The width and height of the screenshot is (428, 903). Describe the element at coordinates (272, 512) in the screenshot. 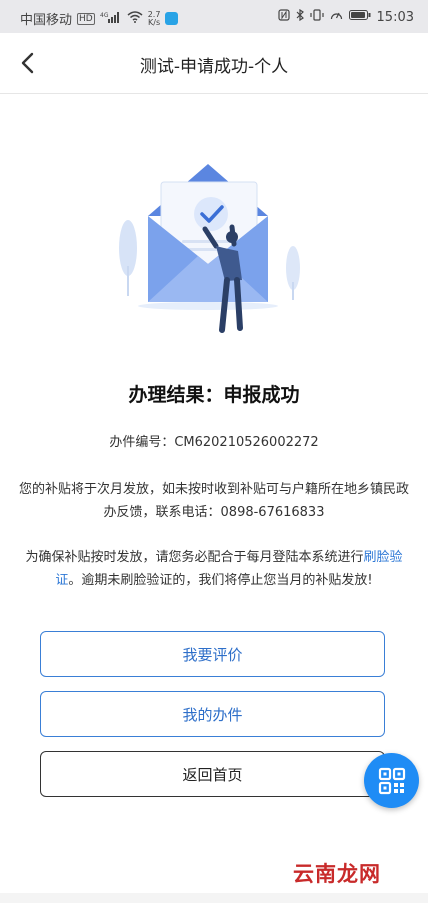

I see `contact-phone: 0898-67616833` at that location.